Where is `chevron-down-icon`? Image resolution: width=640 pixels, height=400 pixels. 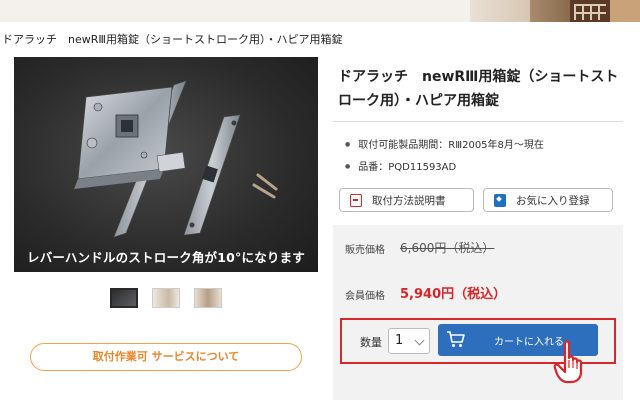 chevron-down-icon is located at coordinates (419, 340).